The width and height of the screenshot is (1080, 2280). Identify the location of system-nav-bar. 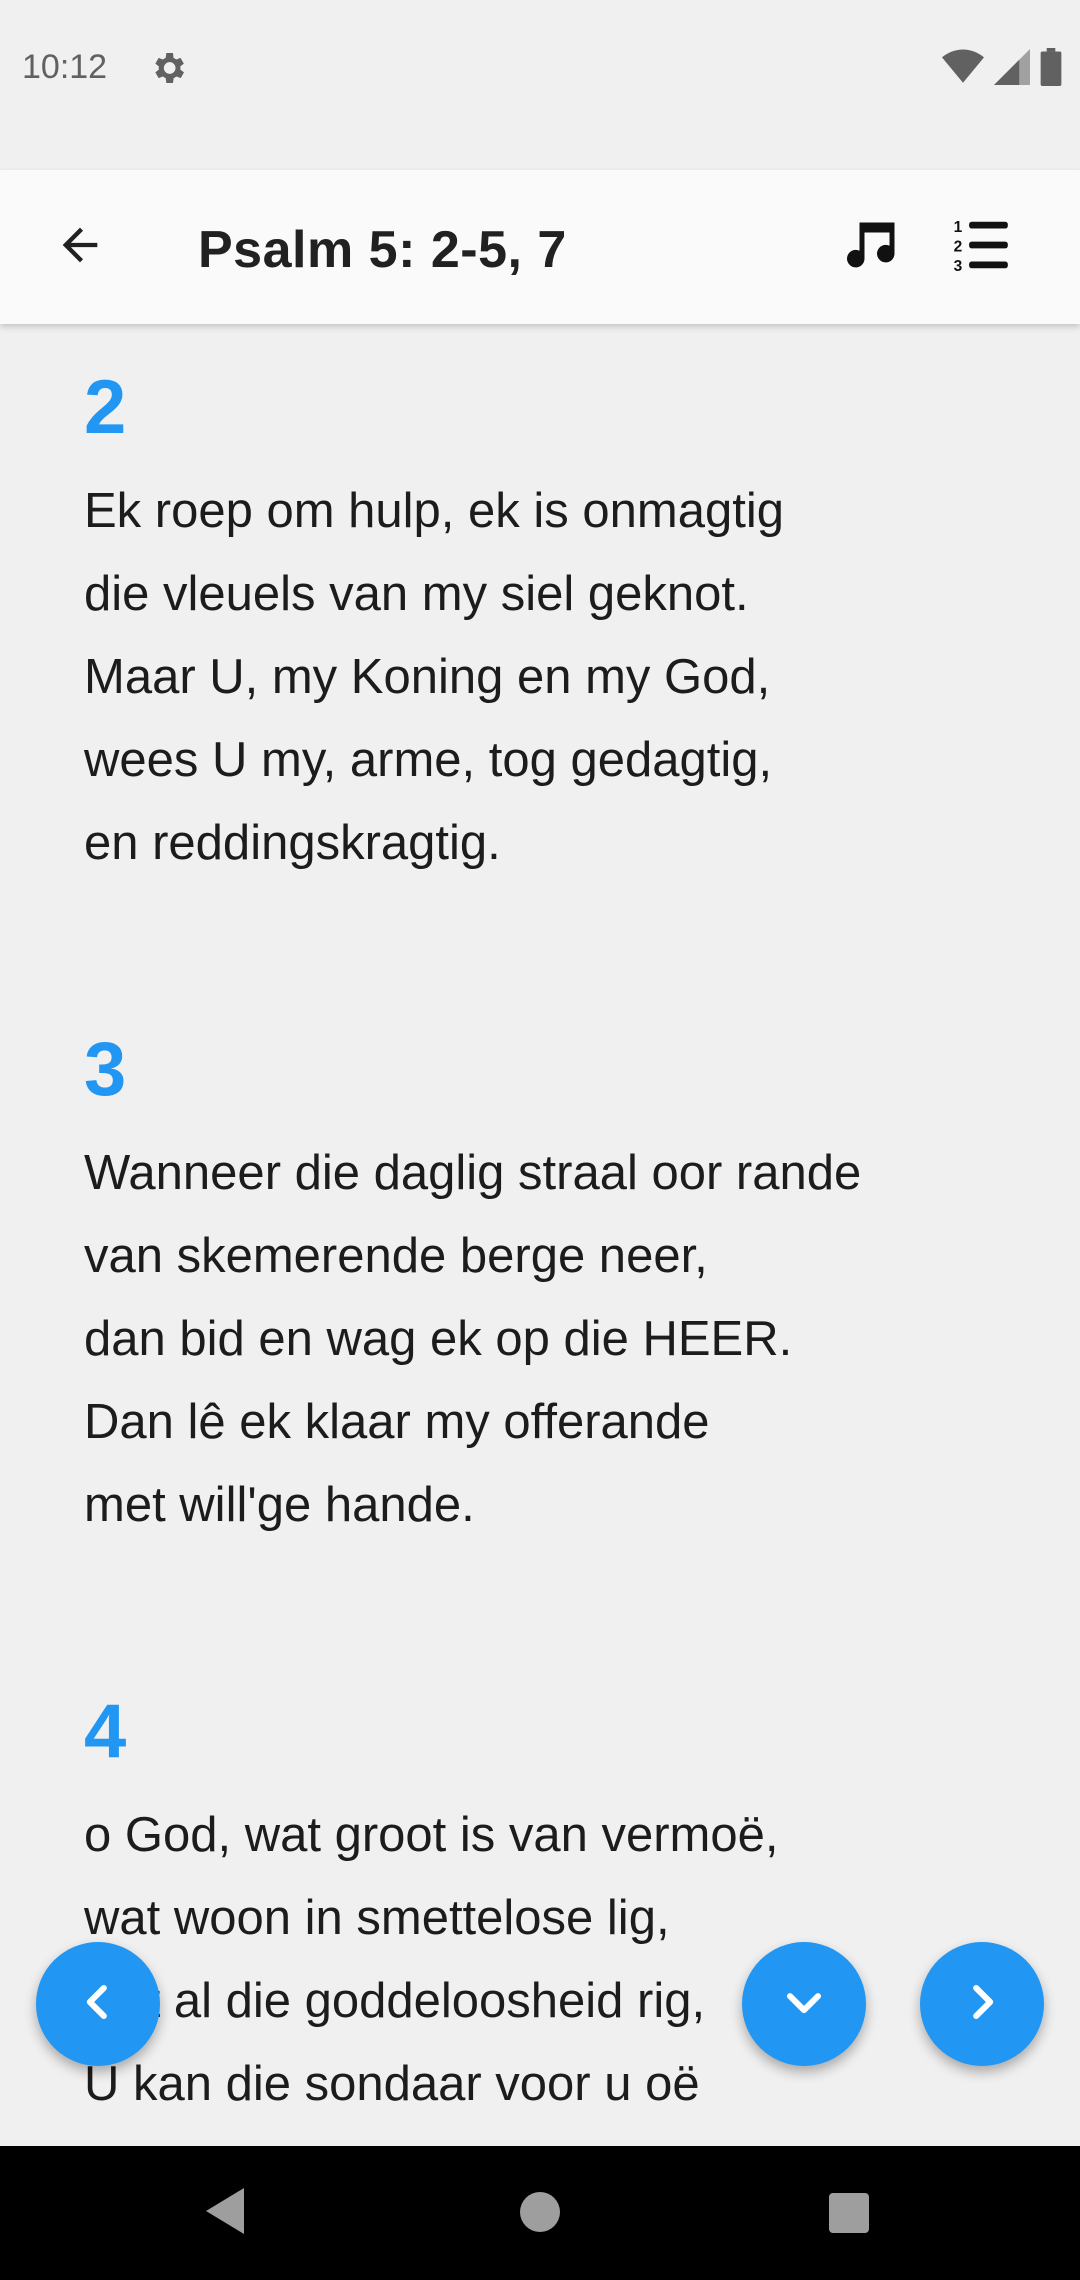
(540, 2213).